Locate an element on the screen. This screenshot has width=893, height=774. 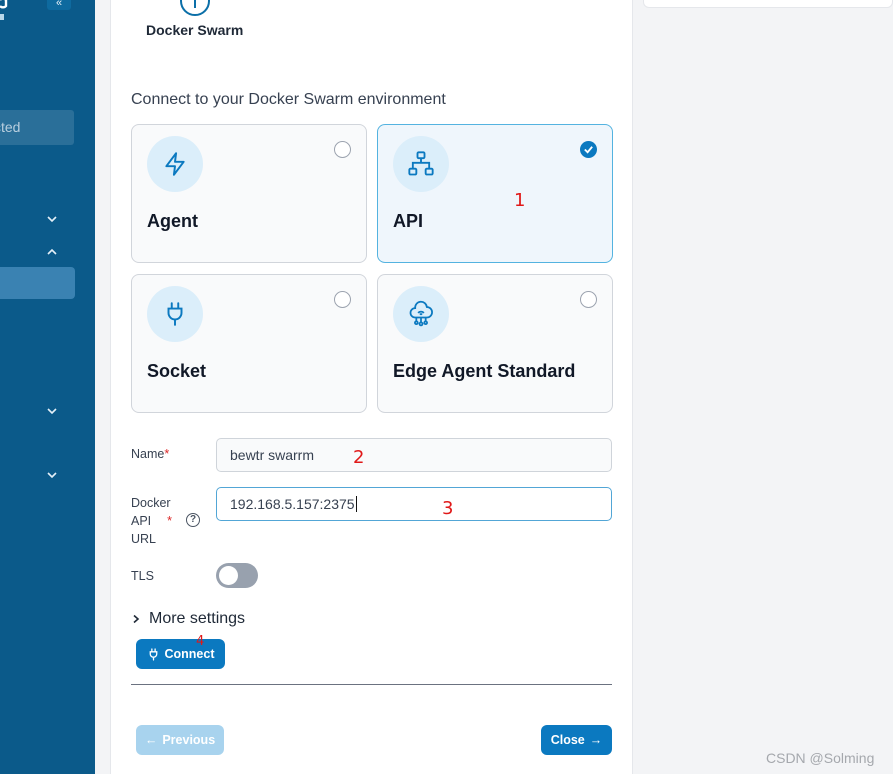
sidebar-active-item is located at coordinates (37, 283).